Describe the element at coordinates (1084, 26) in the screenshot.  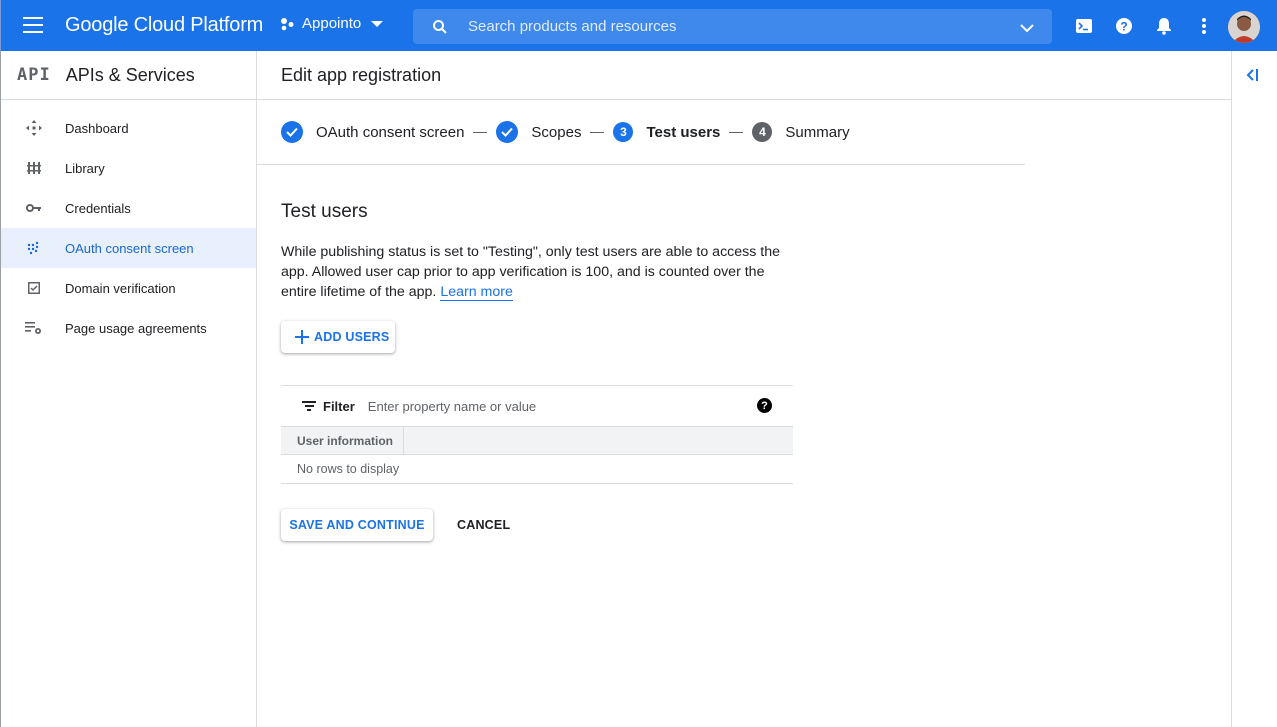
I see `cloud-shell-icon` at that location.